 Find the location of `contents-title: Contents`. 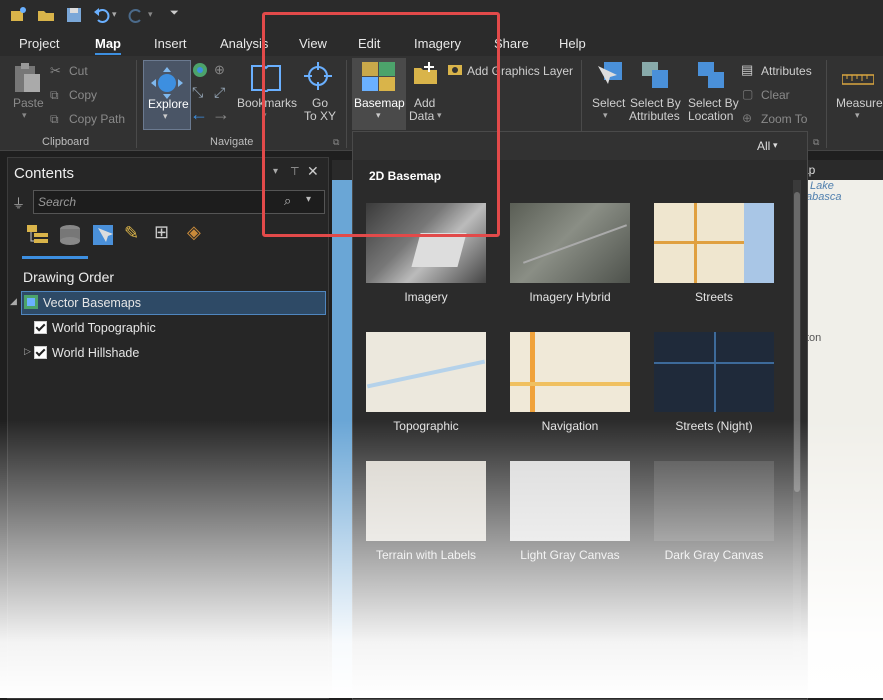

contents-title: Contents is located at coordinates (44, 173).